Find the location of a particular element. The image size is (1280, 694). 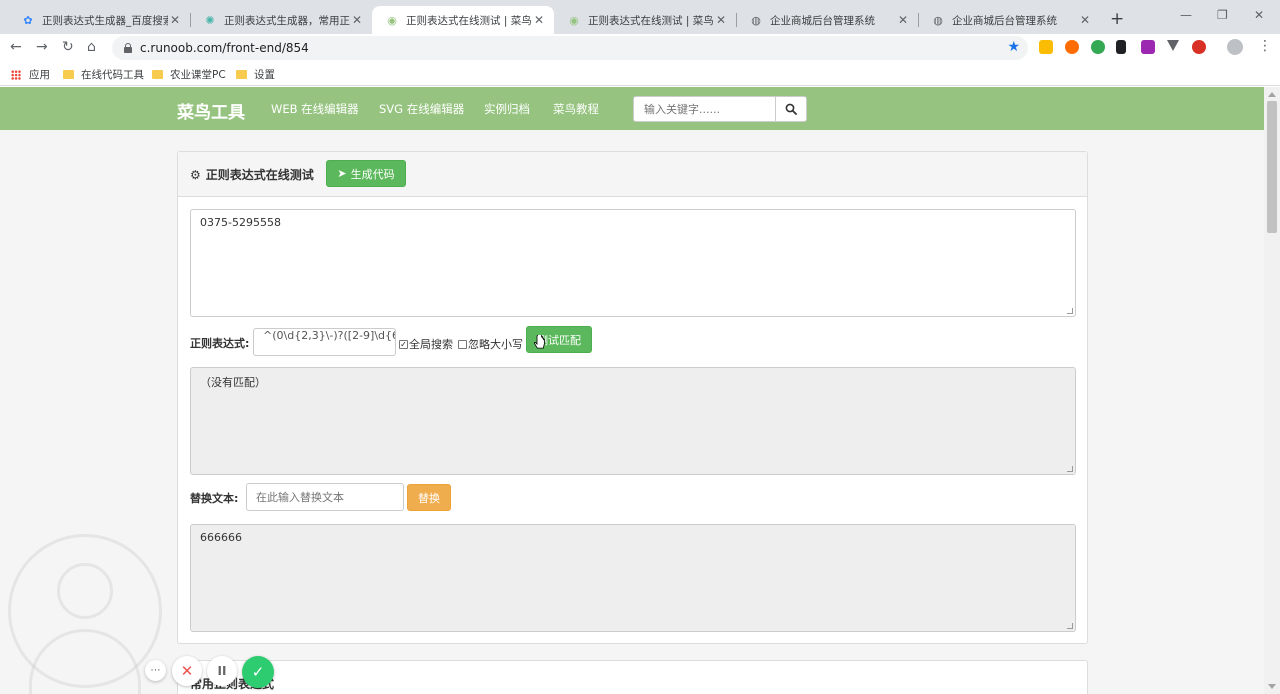

scrollbar-thumb is located at coordinates (1272, 167).